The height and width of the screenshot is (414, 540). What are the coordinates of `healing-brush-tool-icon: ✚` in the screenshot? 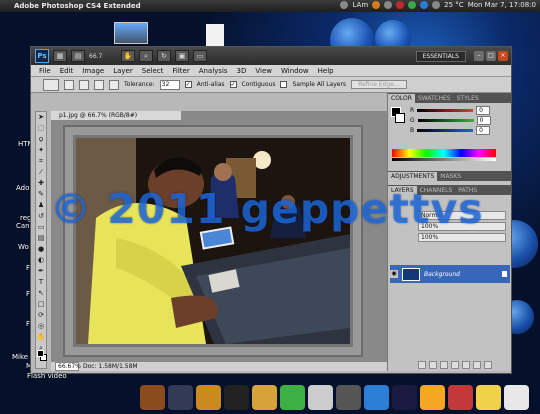 It's located at (41, 183).